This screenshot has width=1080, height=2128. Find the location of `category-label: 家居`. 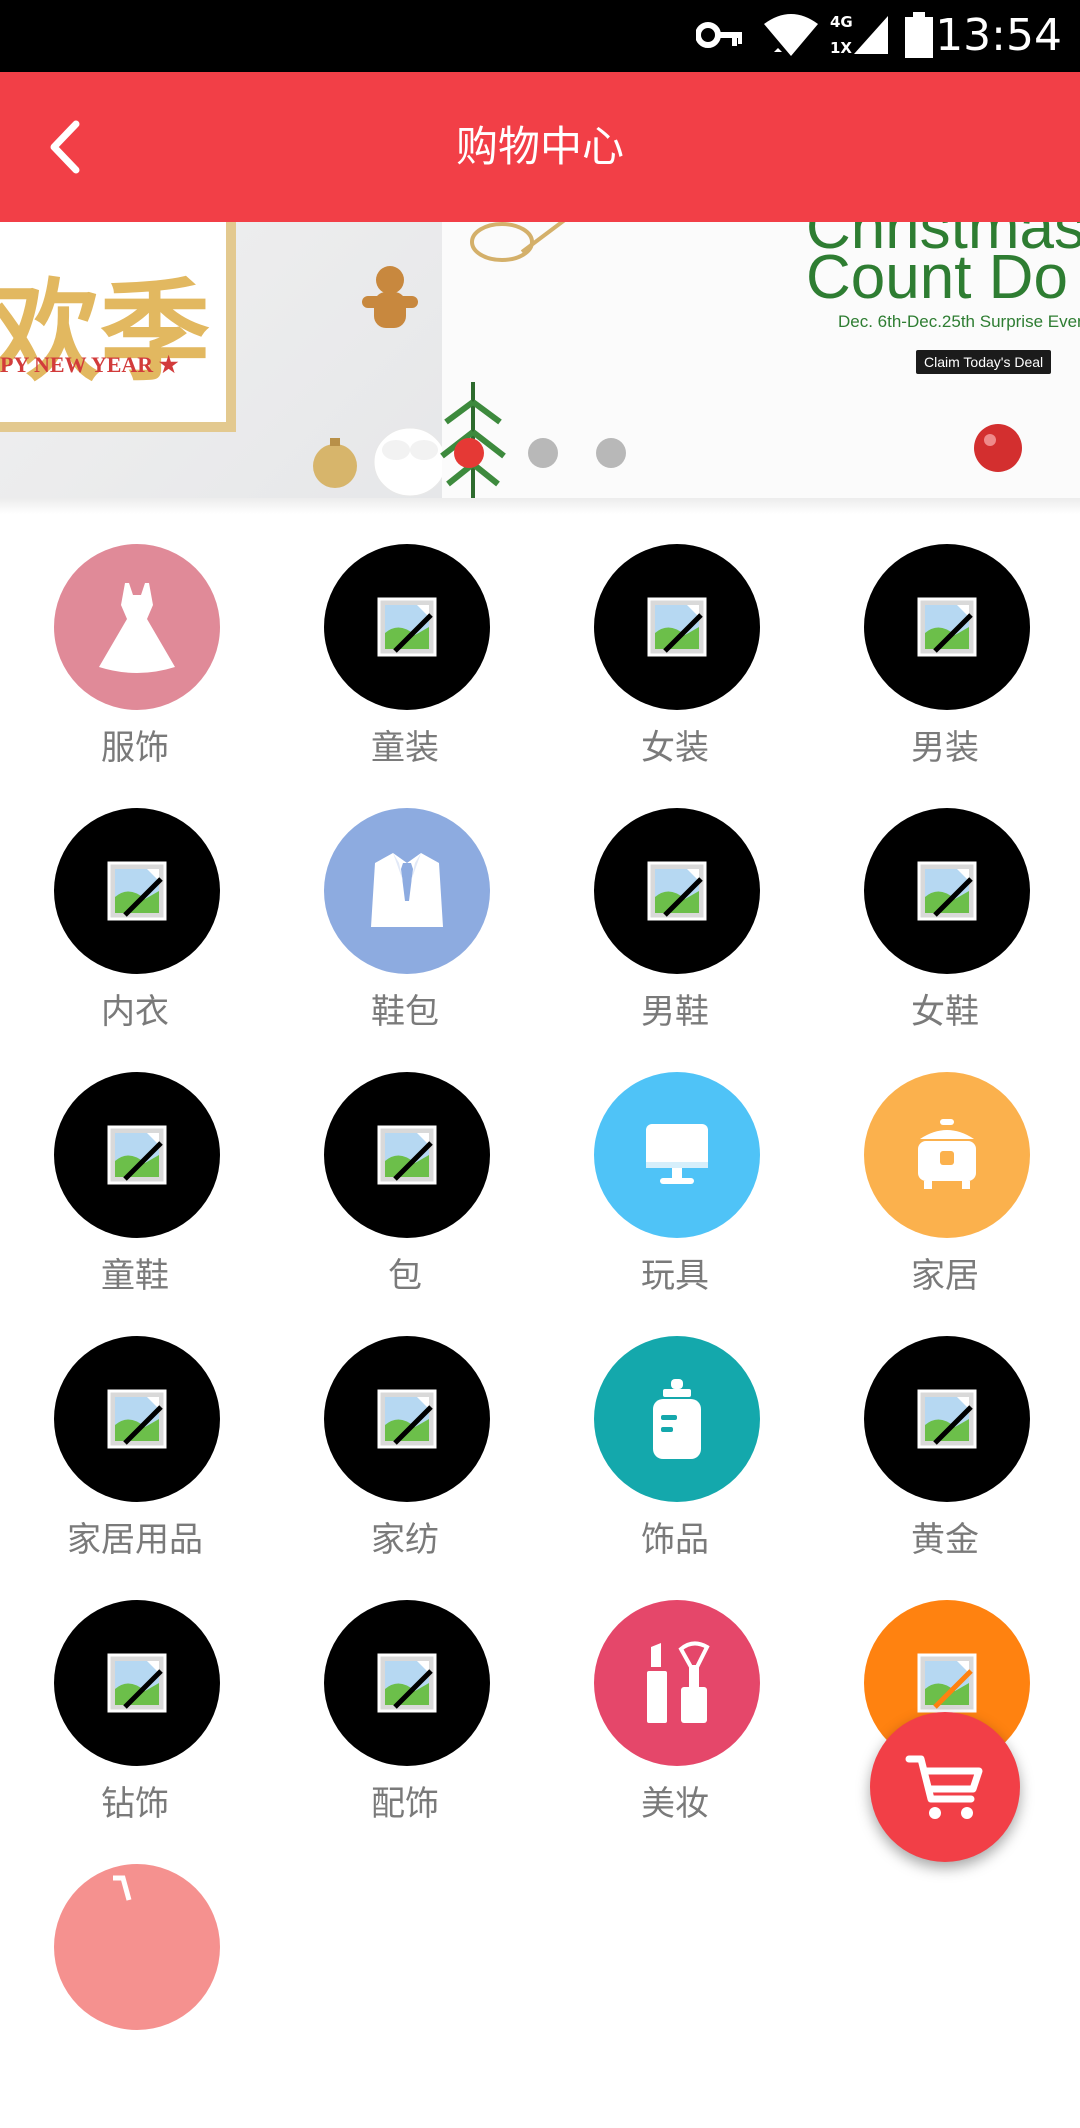

category-label: 家居 is located at coordinates (945, 1276).